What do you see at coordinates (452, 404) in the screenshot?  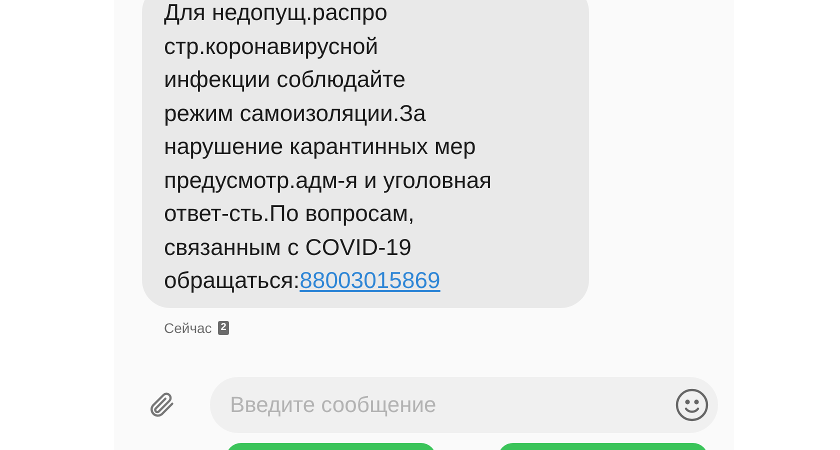 I see `message-input: Введите сообщение` at bounding box center [452, 404].